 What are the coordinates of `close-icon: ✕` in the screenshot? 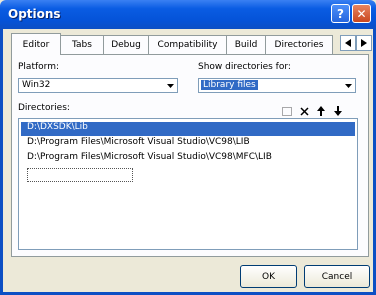 It's located at (361, 13).